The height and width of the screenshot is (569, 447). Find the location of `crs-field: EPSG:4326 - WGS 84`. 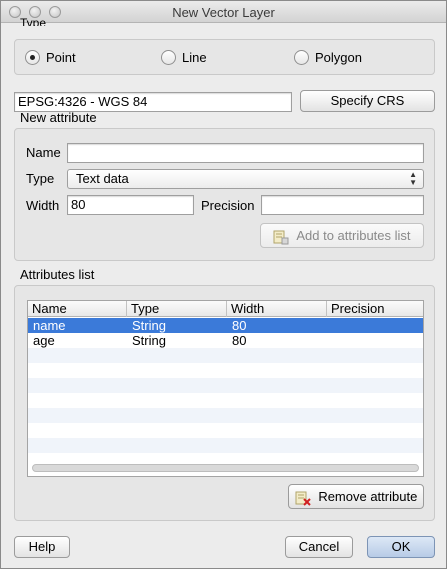

crs-field: EPSG:4326 - WGS 84 is located at coordinates (153, 102).